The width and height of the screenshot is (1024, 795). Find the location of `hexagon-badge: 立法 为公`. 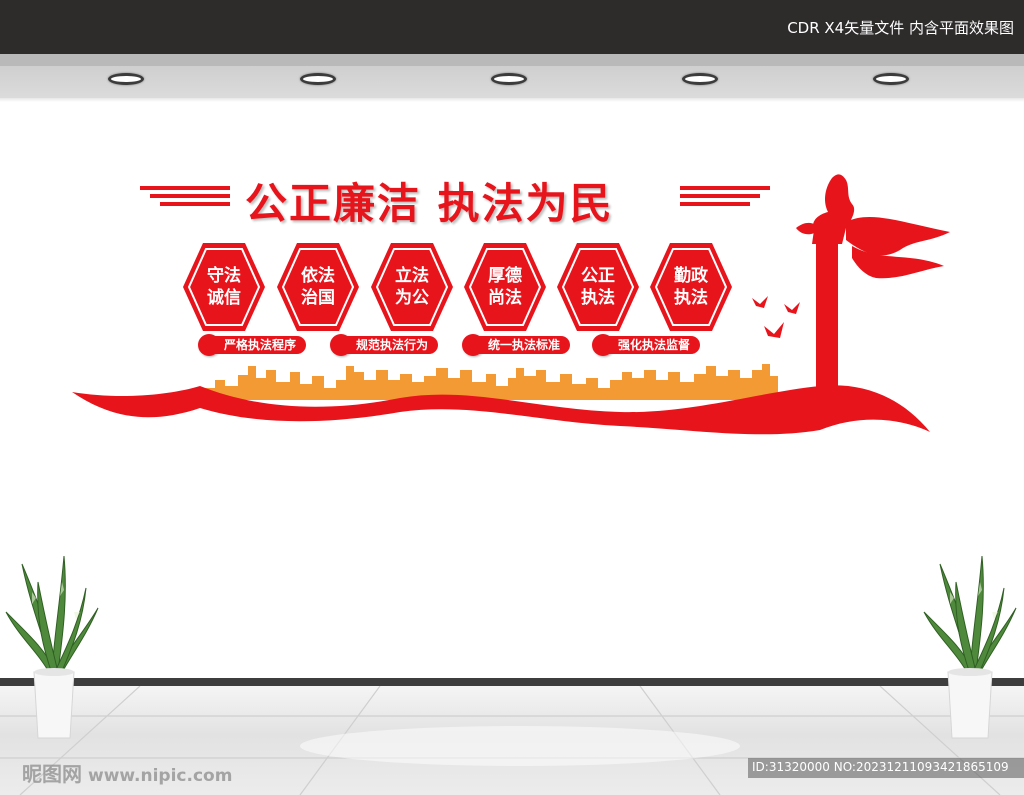

hexagon-badge: 立法 为公 is located at coordinates (412, 287).